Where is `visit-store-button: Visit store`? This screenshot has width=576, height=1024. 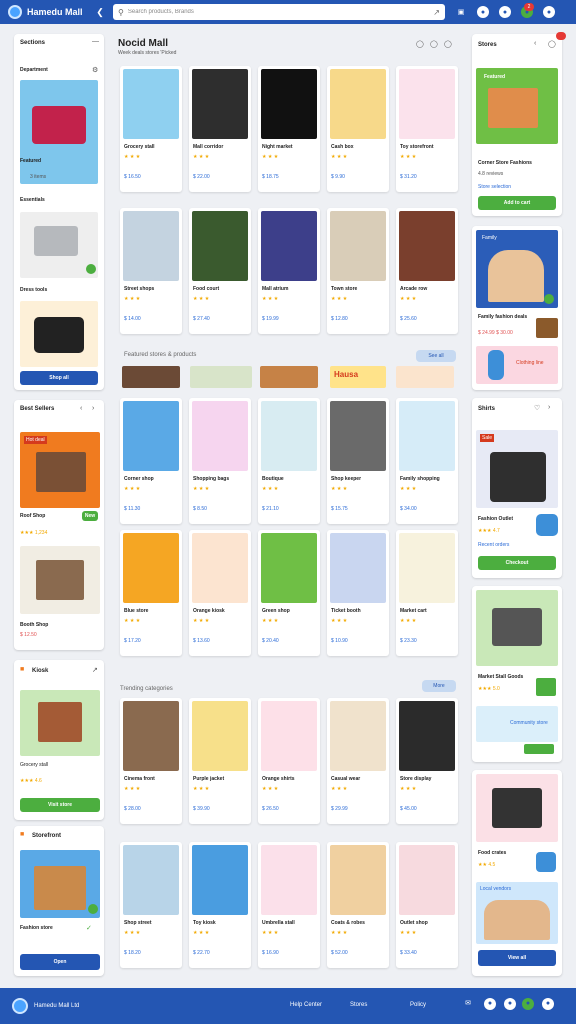
visit-store-button: Visit store is located at coordinates (60, 805).